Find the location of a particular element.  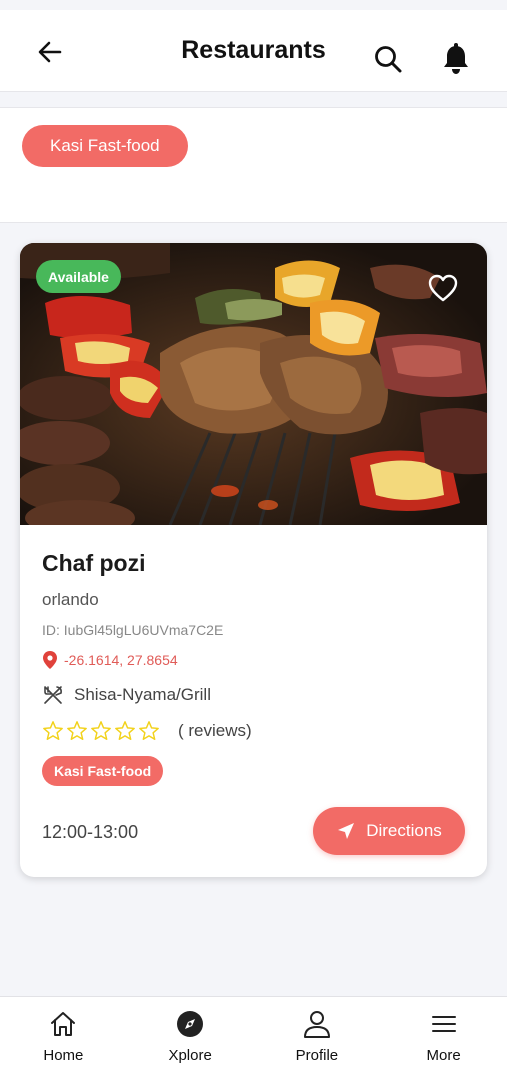

nav-label-profile: Profile is located at coordinates (317, 1055).